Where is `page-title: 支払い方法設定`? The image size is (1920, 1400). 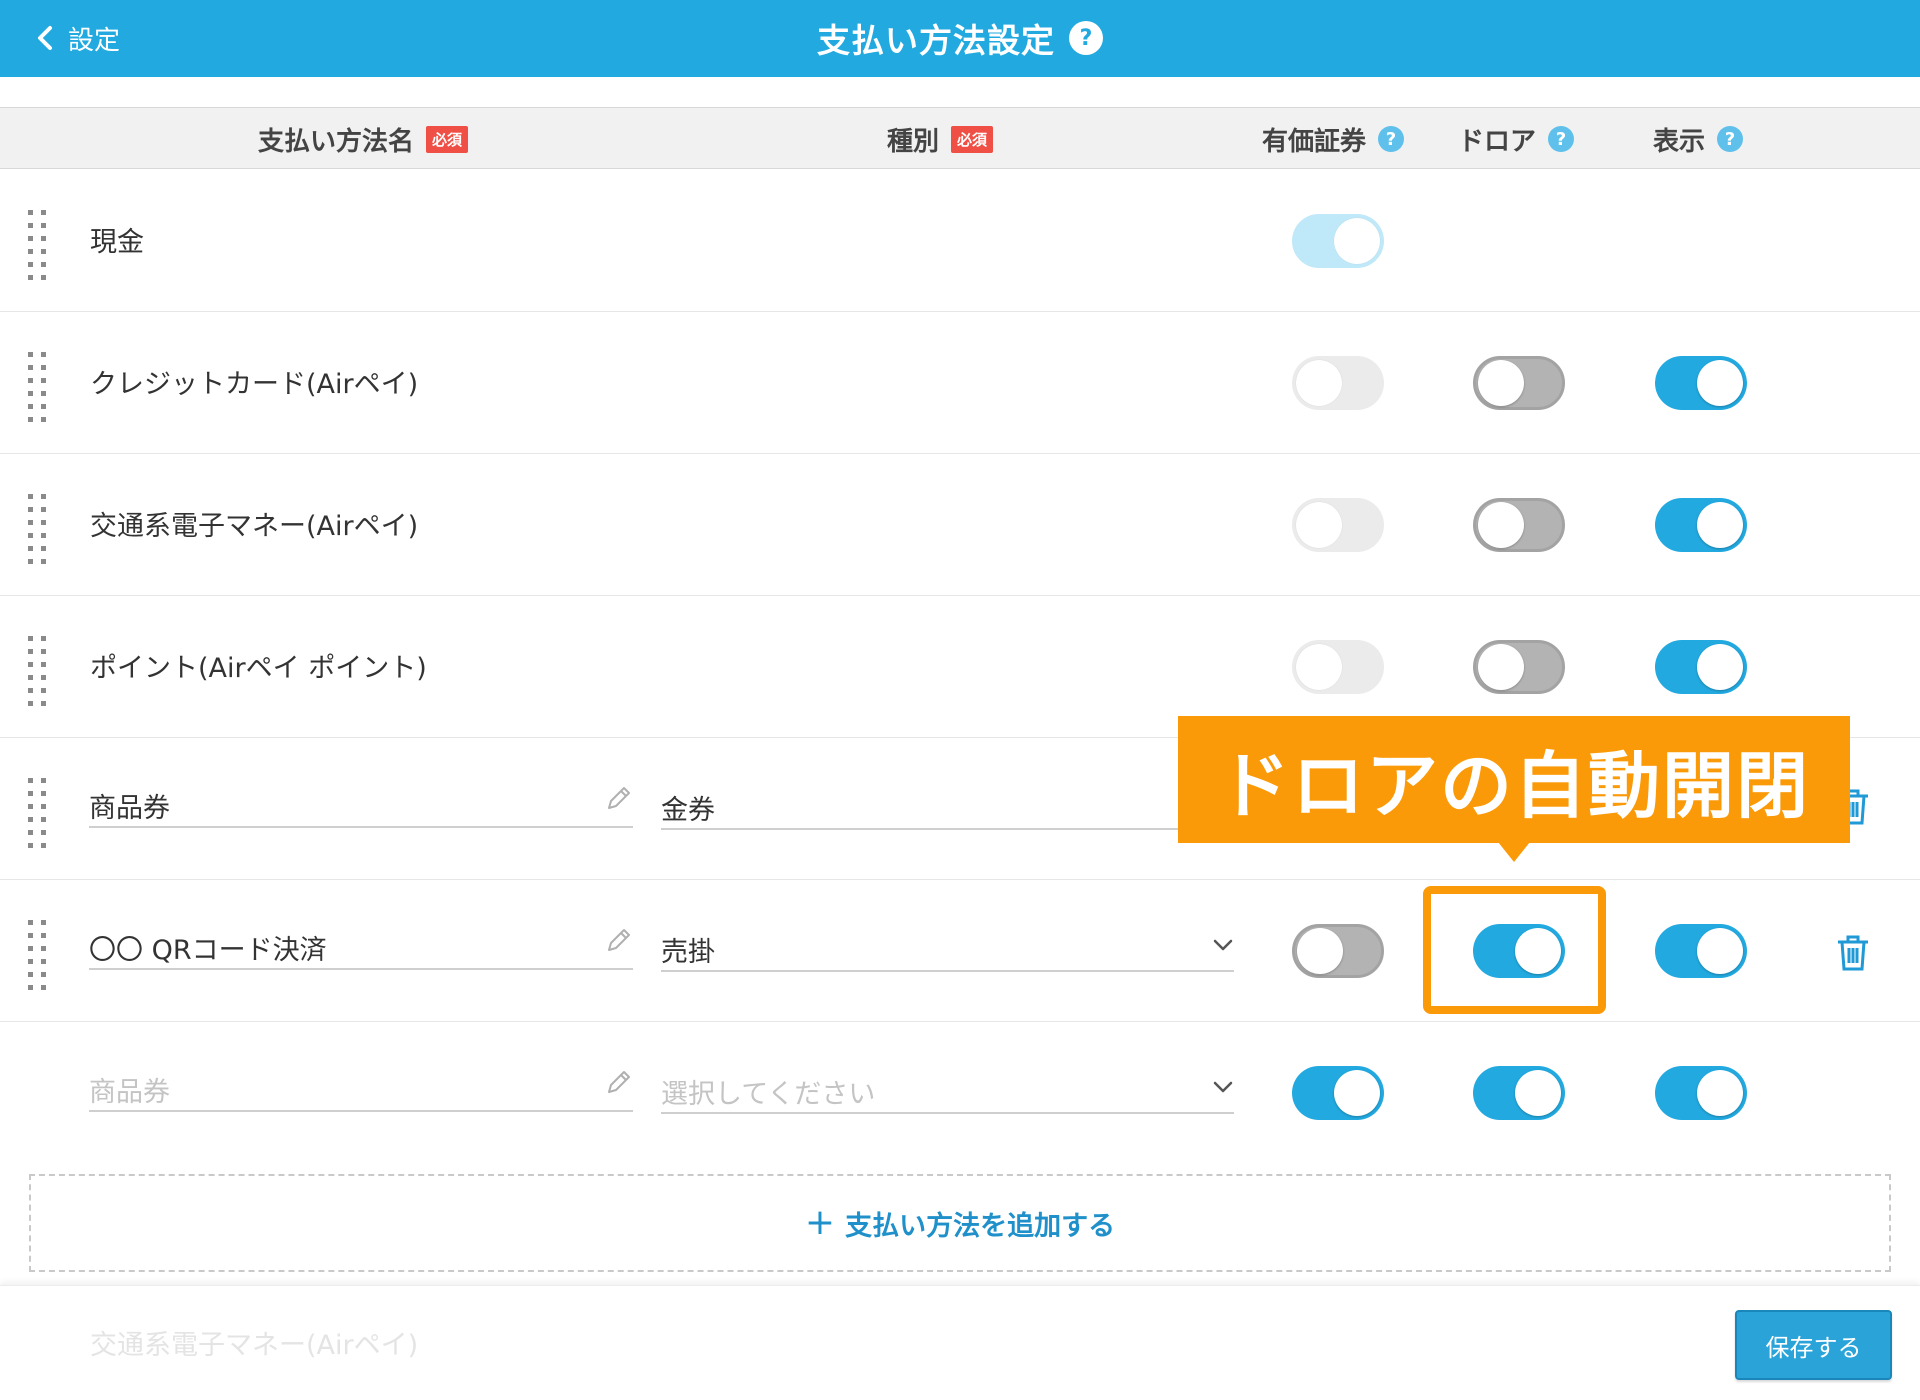
page-title: 支払い方法設定 is located at coordinates (936, 40).